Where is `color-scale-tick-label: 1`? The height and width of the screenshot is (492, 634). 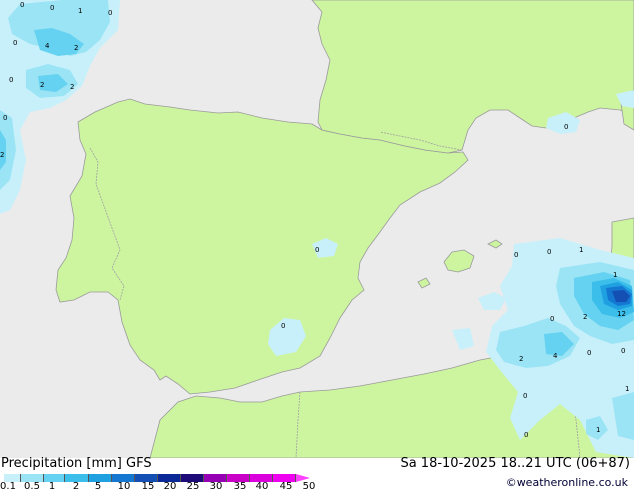 color-scale-tick-label: 1 is located at coordinates (52, 486).